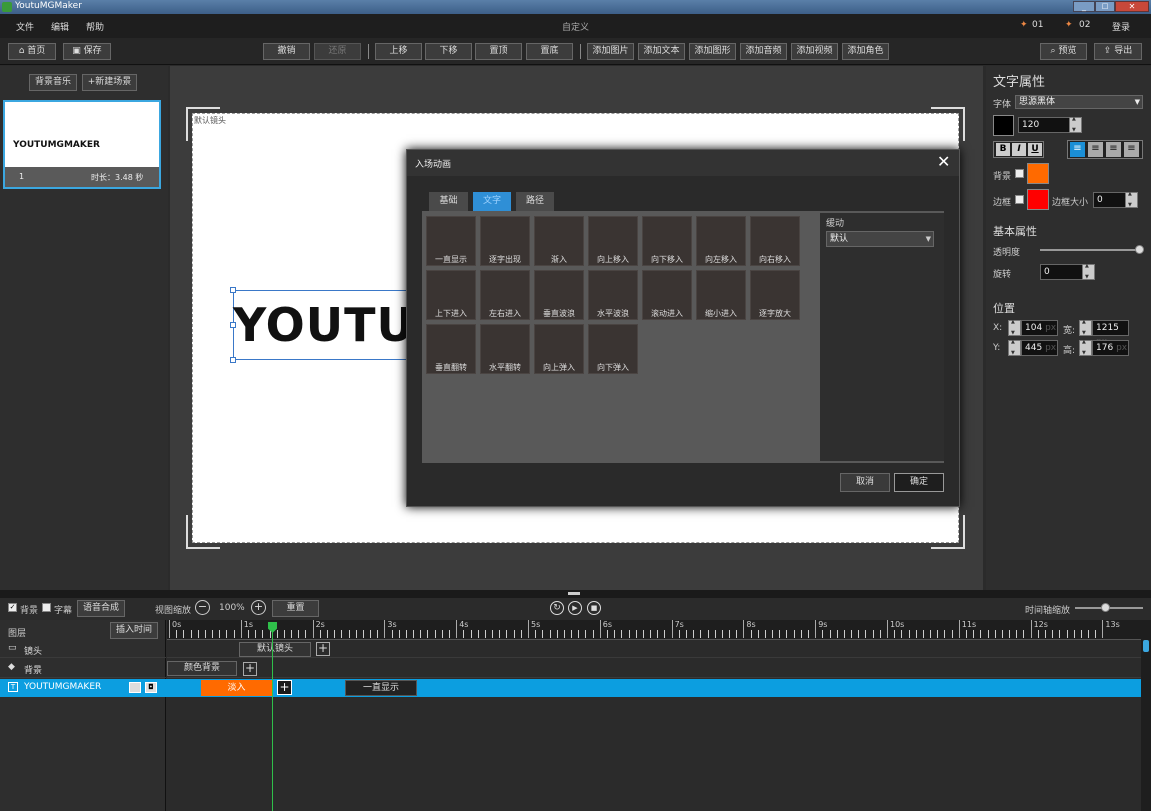 The image size is (1151, 811). What do you see at coordinates (1105, 607) in the screenshot?
I see `timeline-zoom-handle` at bounding box center [1105, 607].